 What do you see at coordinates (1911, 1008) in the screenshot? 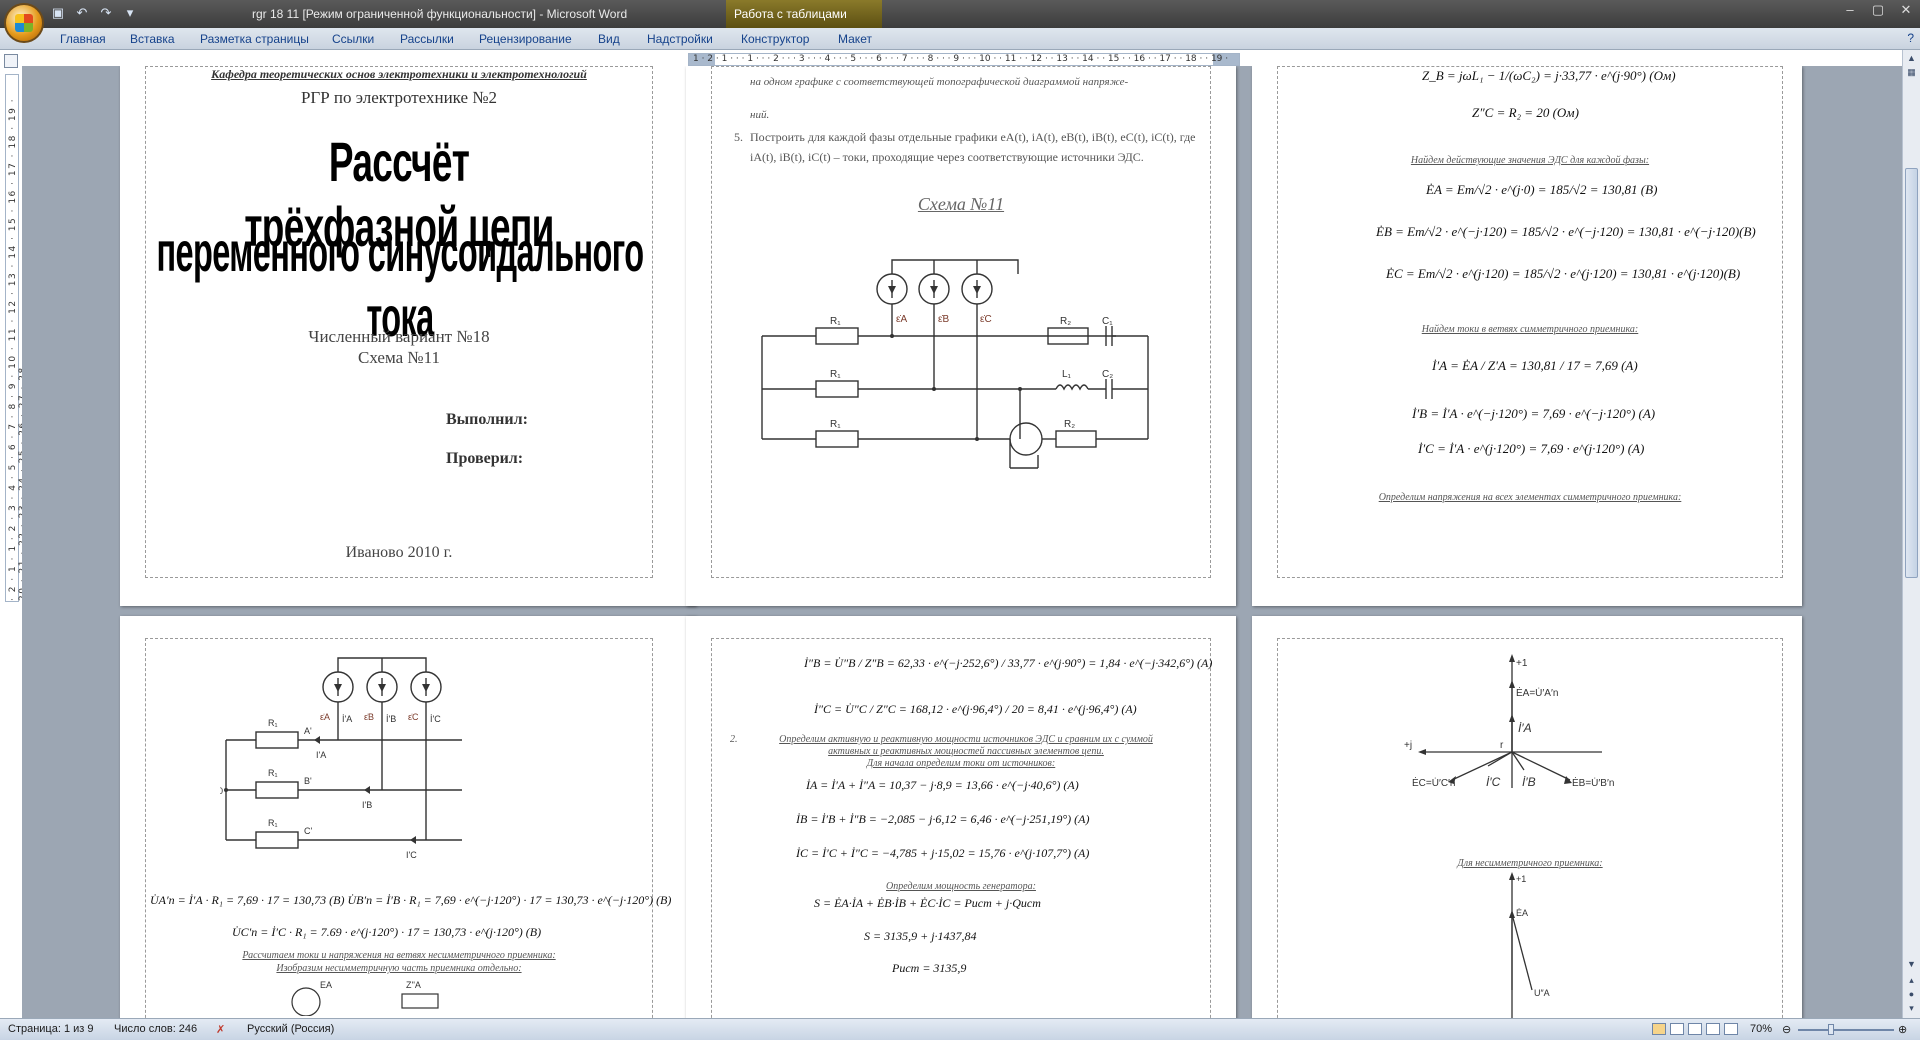
I see `next-page-button: ▾` at bounding box center [1911, 1008].